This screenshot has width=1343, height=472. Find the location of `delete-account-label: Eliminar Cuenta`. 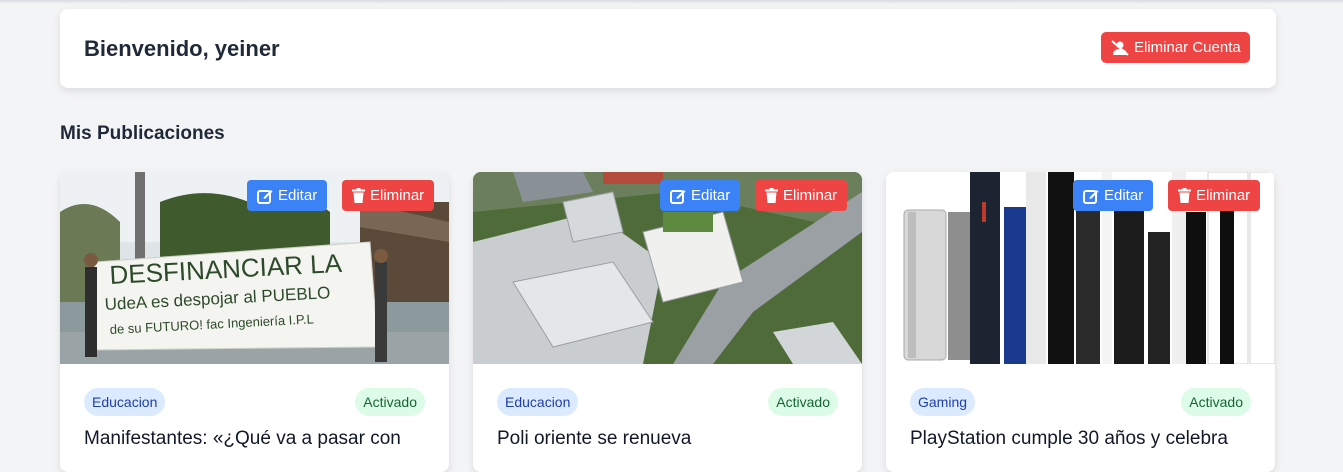

delete-account-label: Eliminar Cuenta is located at coordinates (1187, 47).